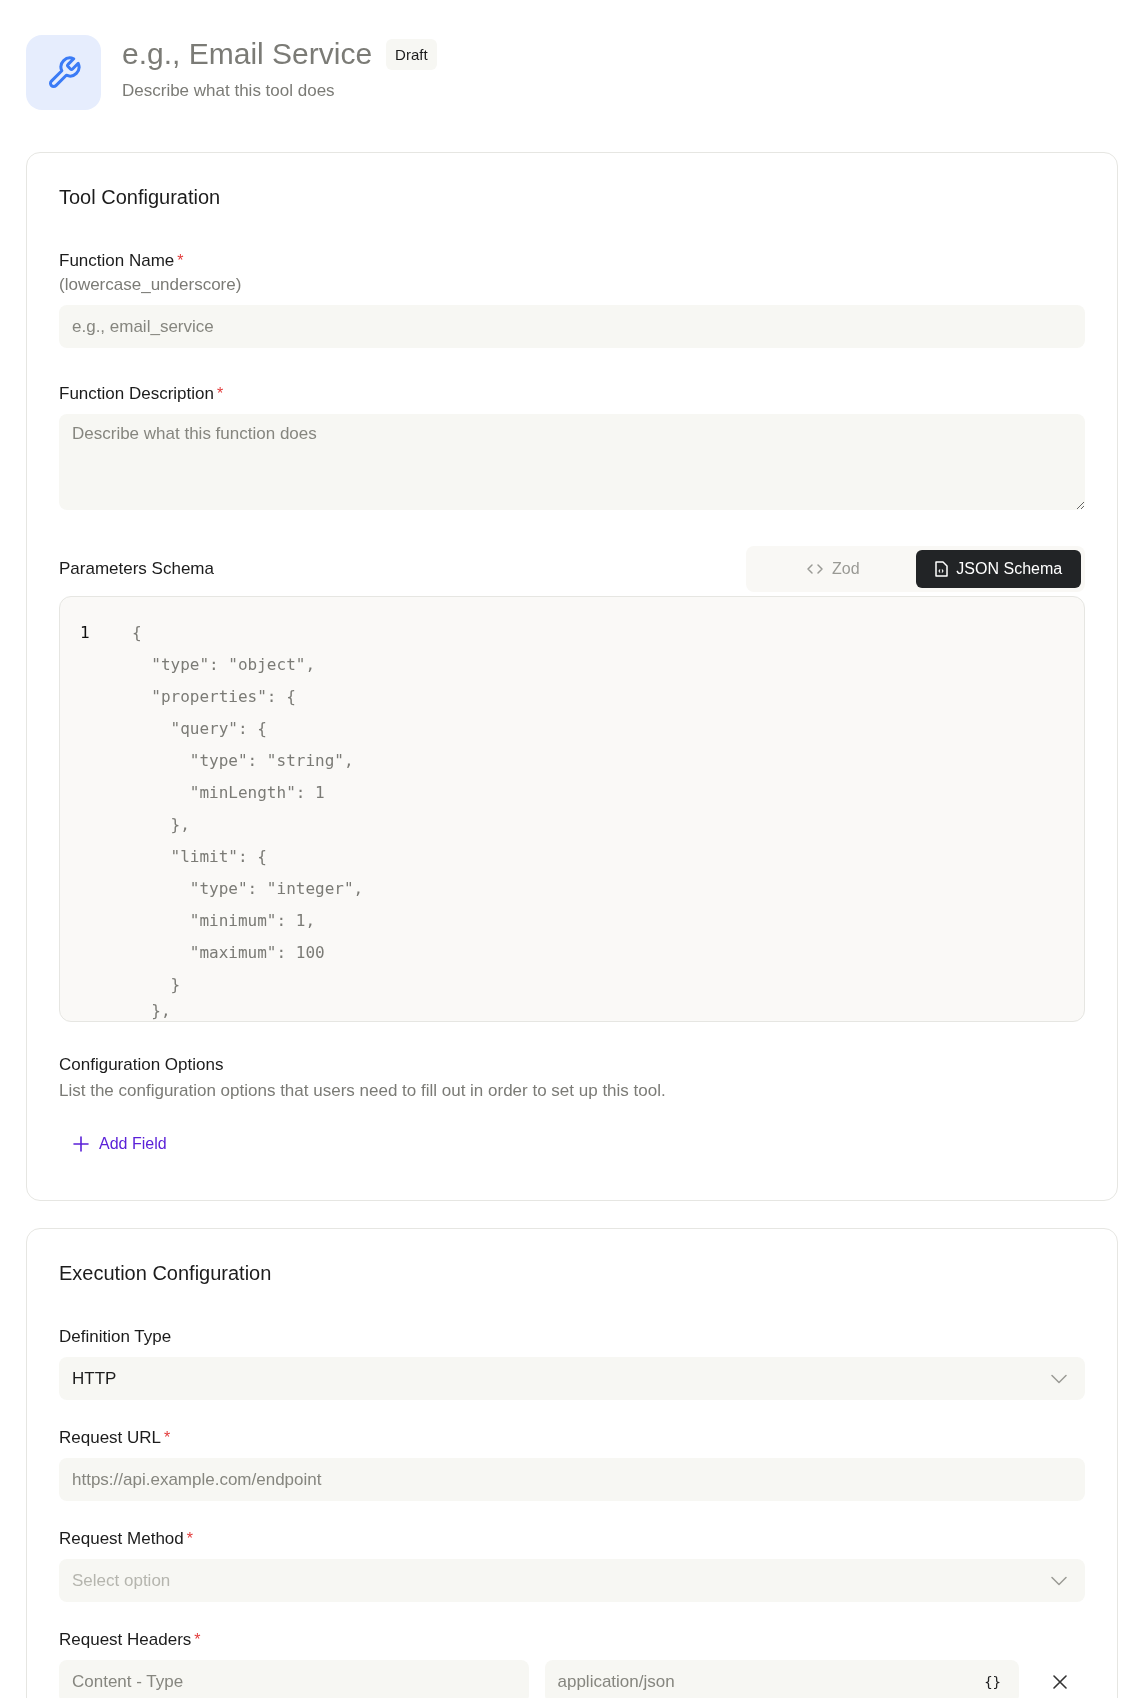  Describe the element at coordinates (175, 985) in the screenshot. I see `code-line: }` at that location.